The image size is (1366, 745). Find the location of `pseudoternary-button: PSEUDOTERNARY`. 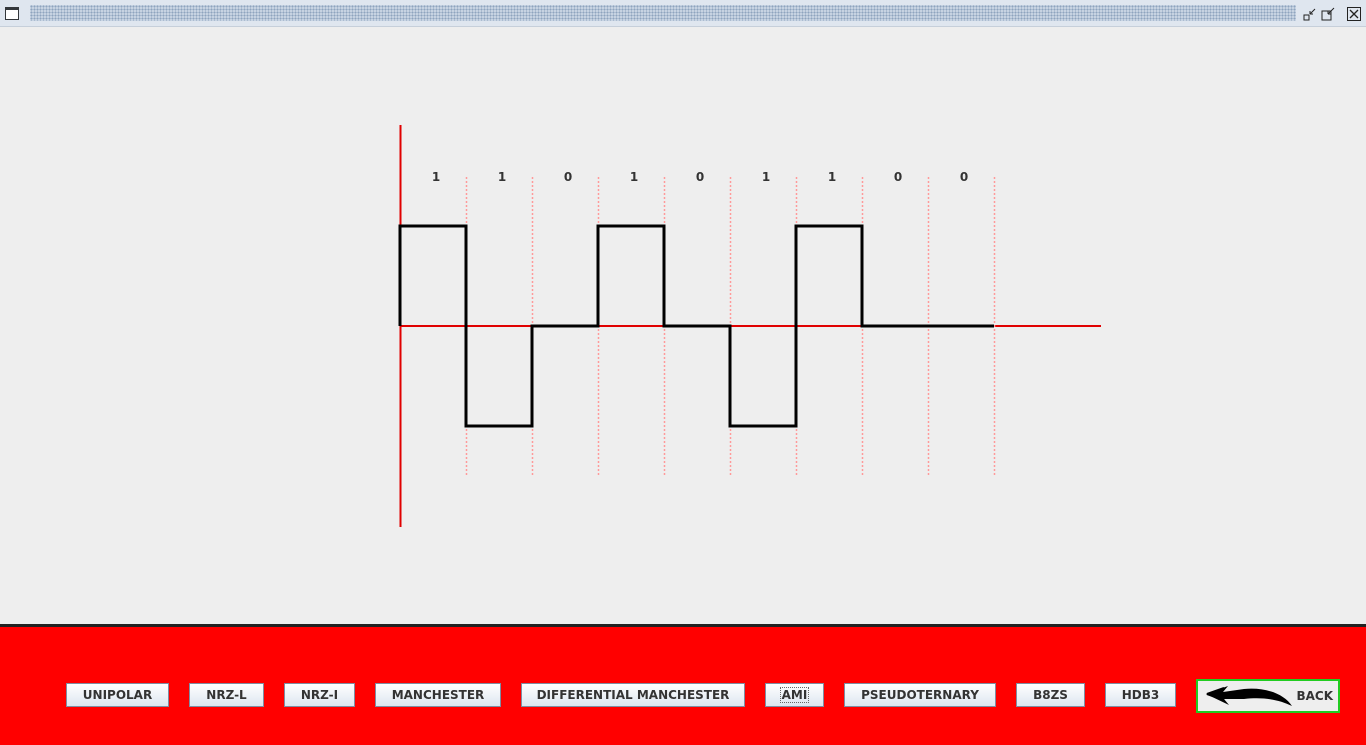

pseudoternary-button: PSEUDOTERNARY is located at coordinates (920, 695).